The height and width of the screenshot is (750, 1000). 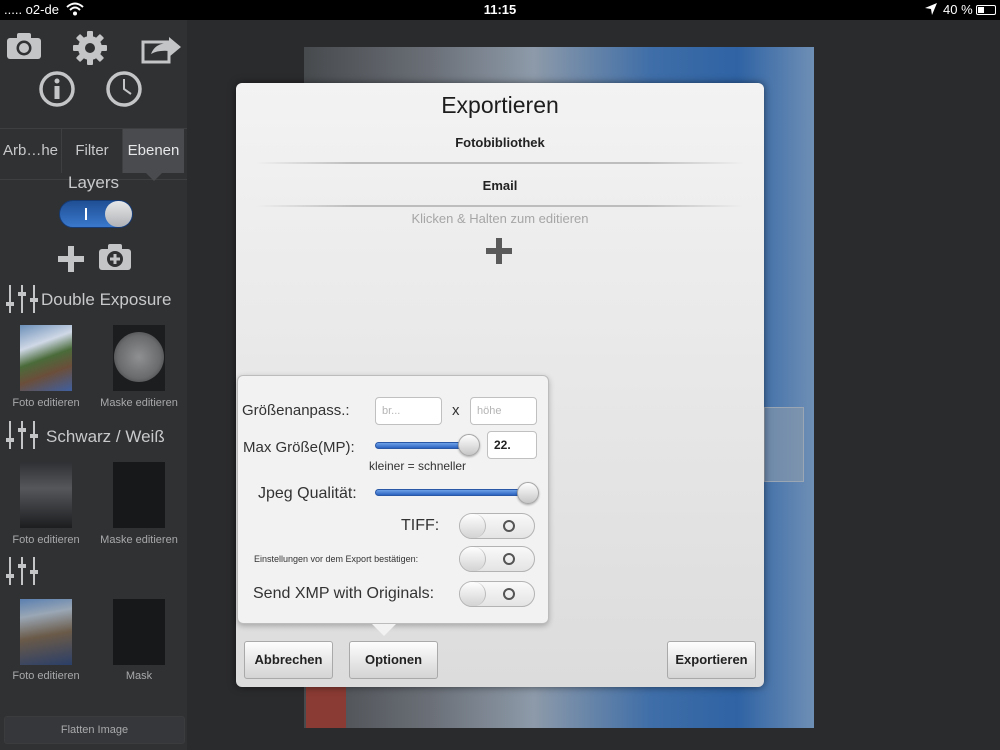 I want to click on max-size-hint: kleiner = schneller, so click(x=418, y=466).